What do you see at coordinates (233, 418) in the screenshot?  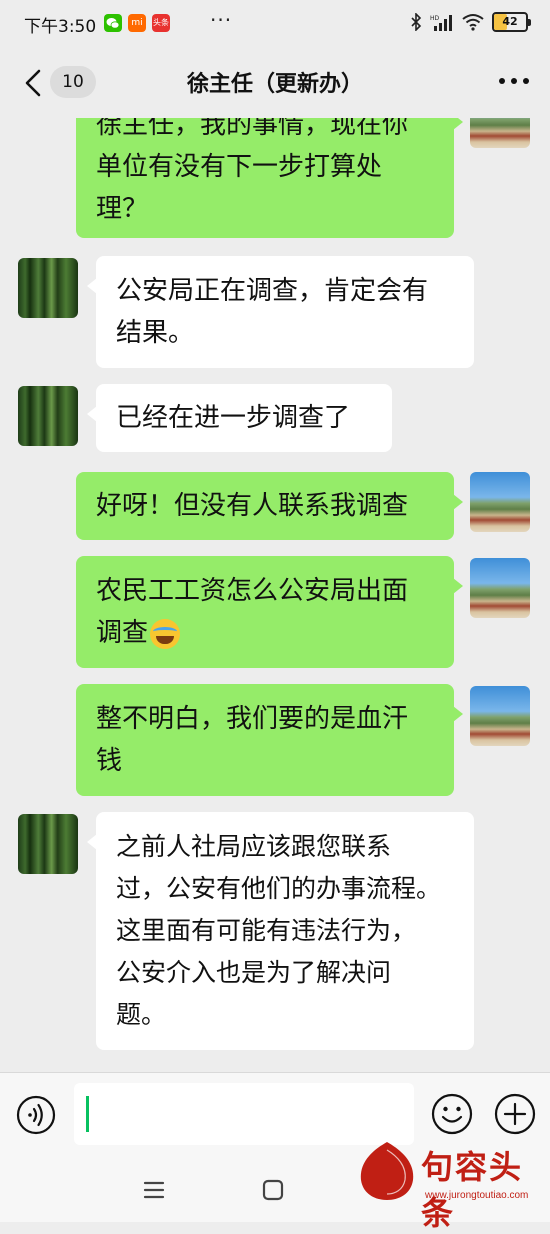 I see `message-text: 已经在进一步调查了` at bounding box center [233, 418].